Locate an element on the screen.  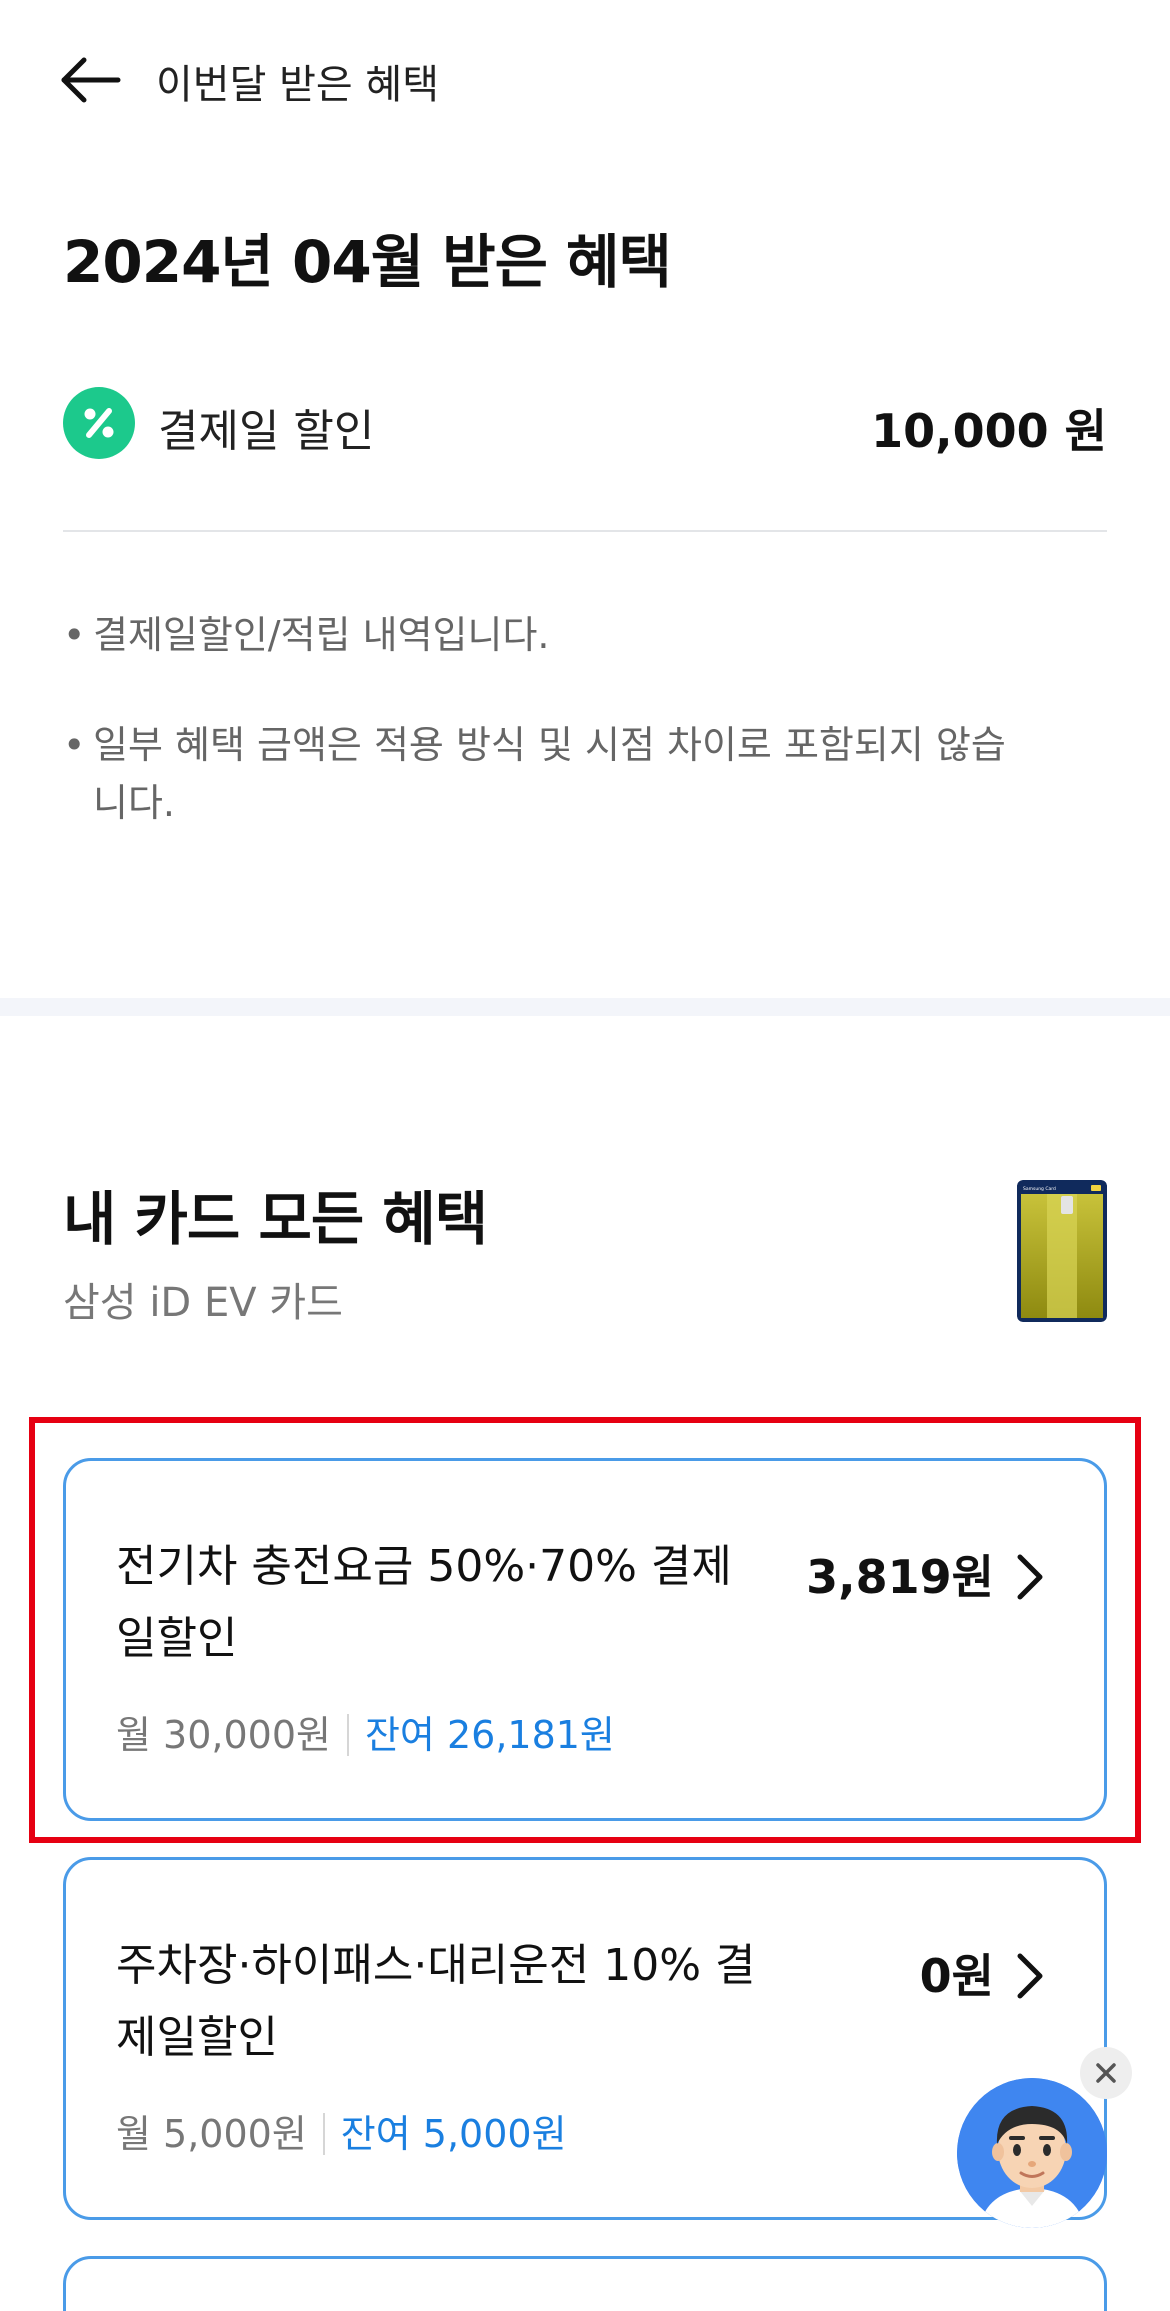
benefit-monthly-limit: 월 5,000원 is located at coordinates (211, 2134).